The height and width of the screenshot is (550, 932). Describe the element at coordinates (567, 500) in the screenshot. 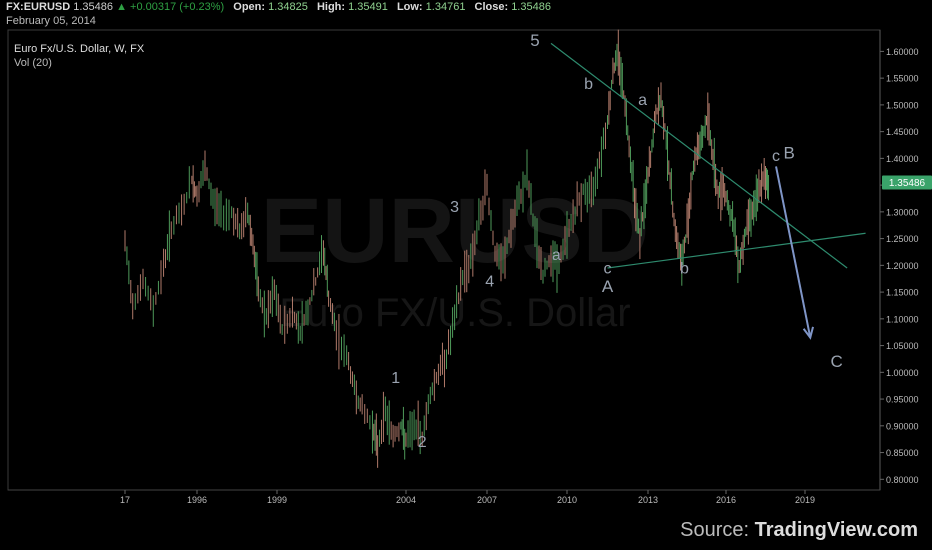

I see `x-tick-label: 2010` at that location.